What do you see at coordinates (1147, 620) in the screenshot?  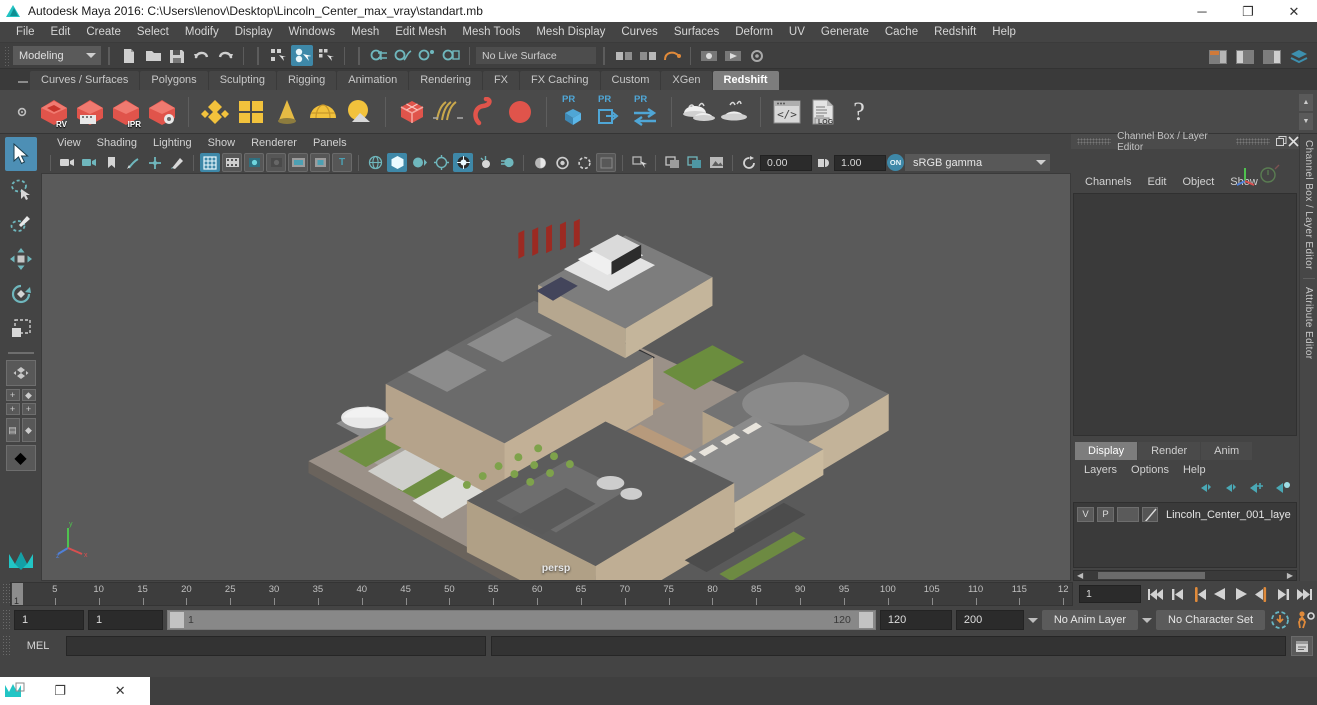 I see `chevron-down-icon` at bounding box center [1147, 620].